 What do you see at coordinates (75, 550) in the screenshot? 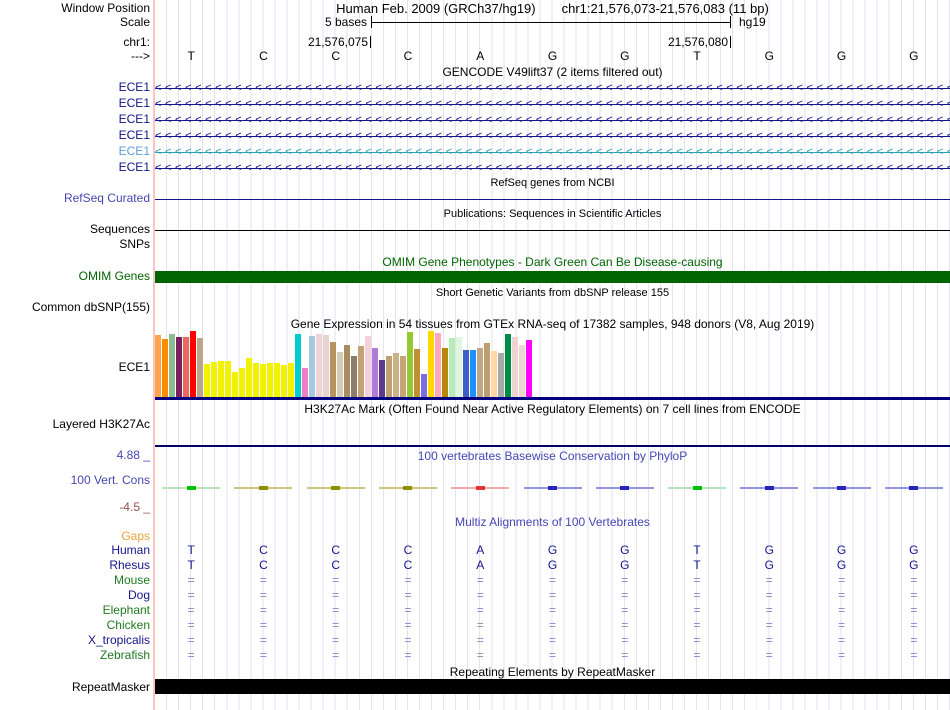
I see `species-label: Human` at bounding box center [75, 550].